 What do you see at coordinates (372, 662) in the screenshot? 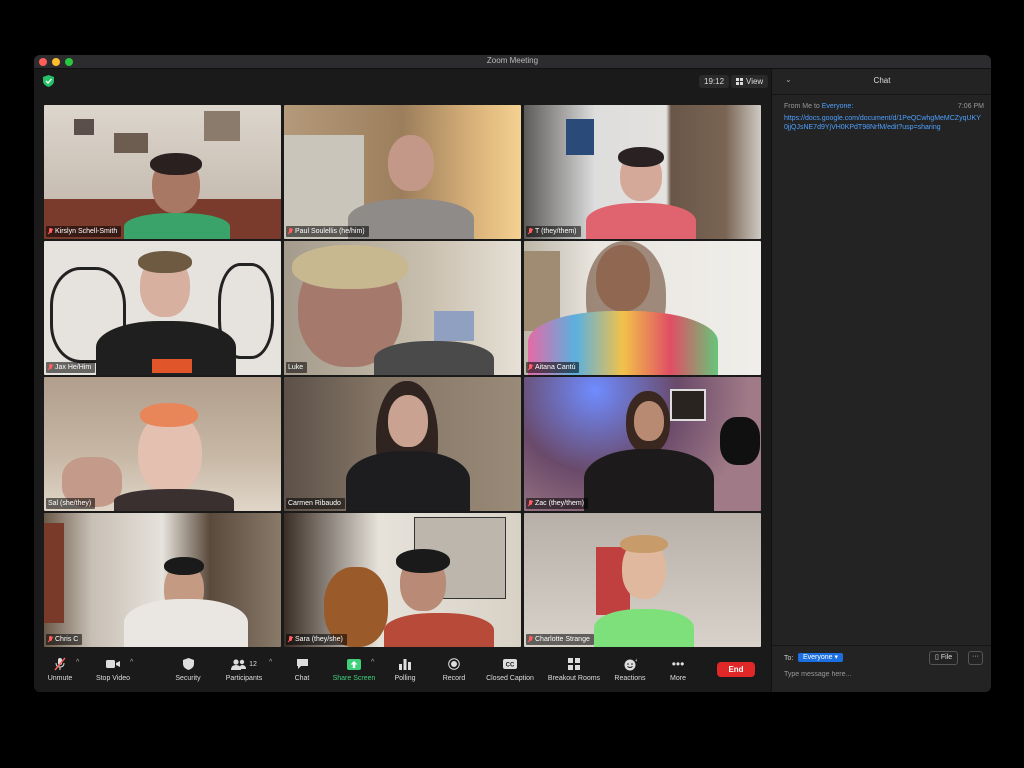
I see `share-options-caret-icon: ^` at bounding box center [372, 662].